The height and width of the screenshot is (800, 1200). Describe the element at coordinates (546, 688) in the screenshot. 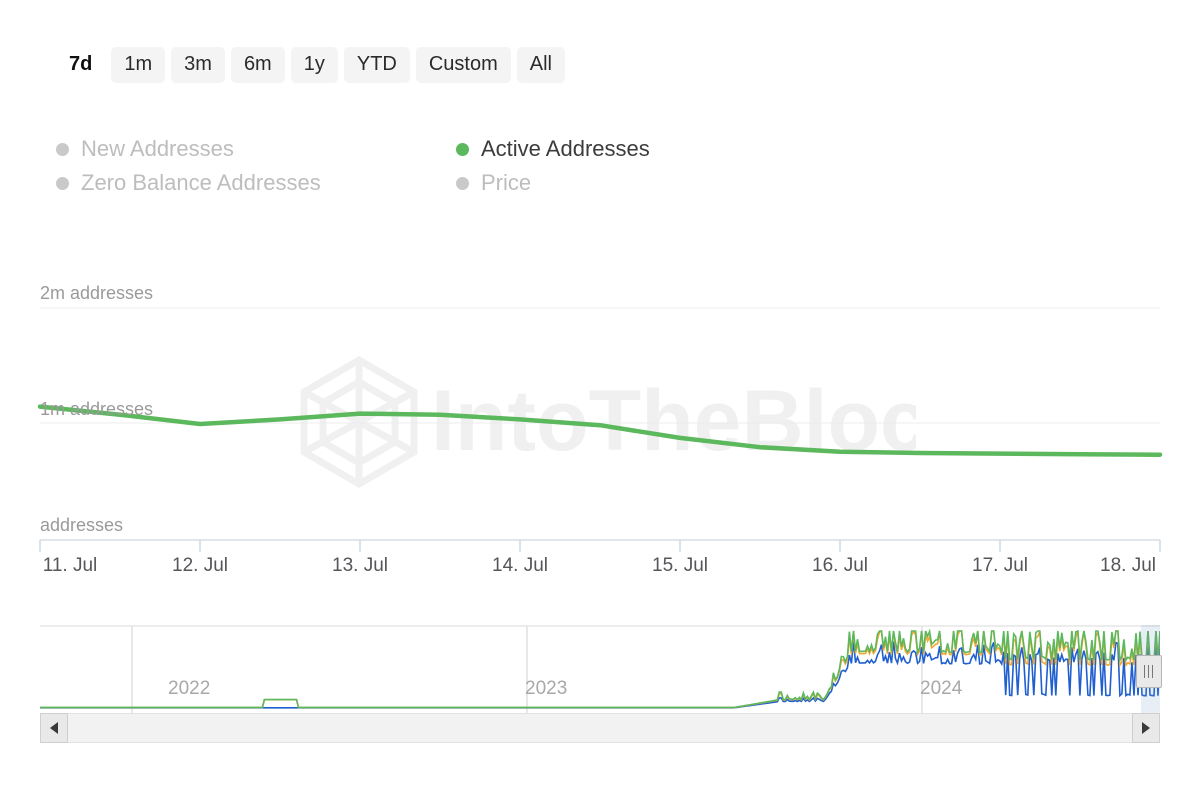

I see `navigator-year-label: 2023` at that location.